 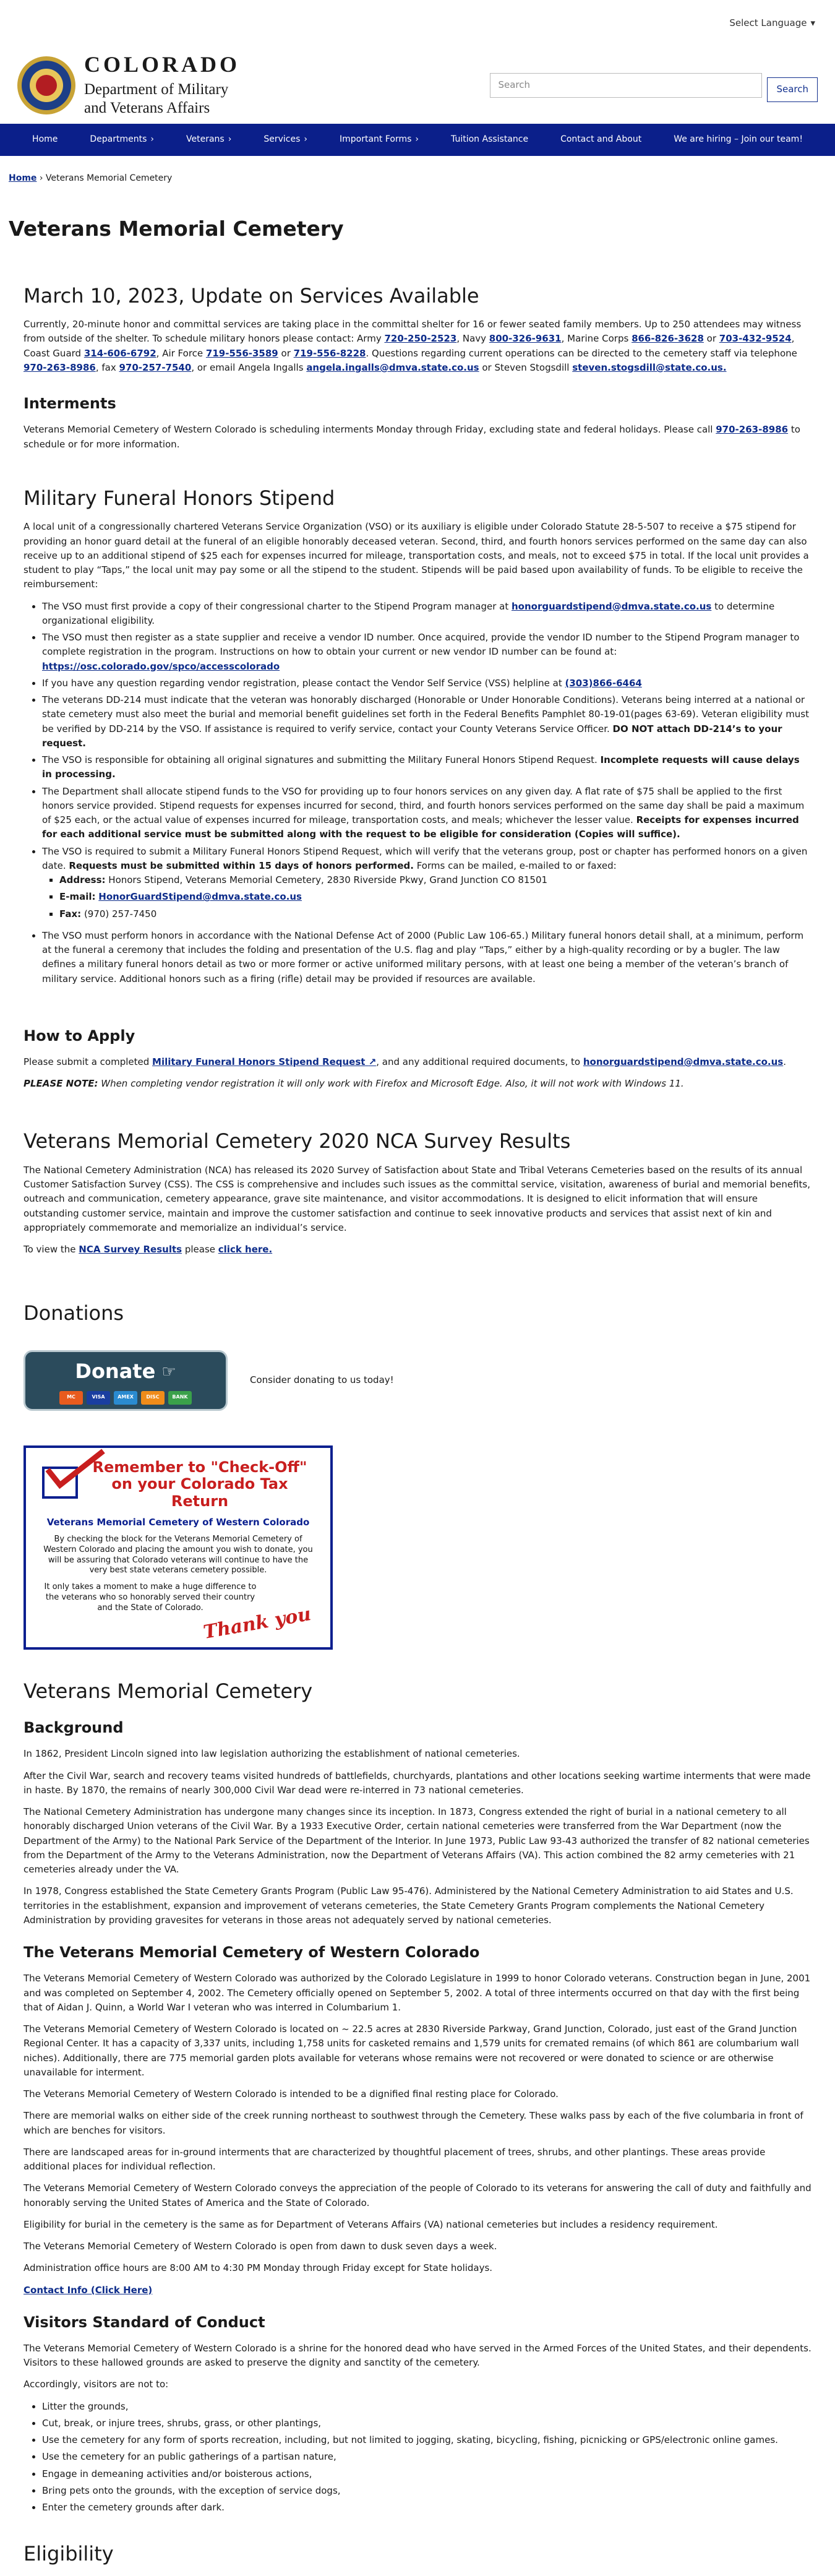 What do you see at coordinates (626, 85) in the screenshot?
I see `search-input: Search` at bounding box center [626, 85].